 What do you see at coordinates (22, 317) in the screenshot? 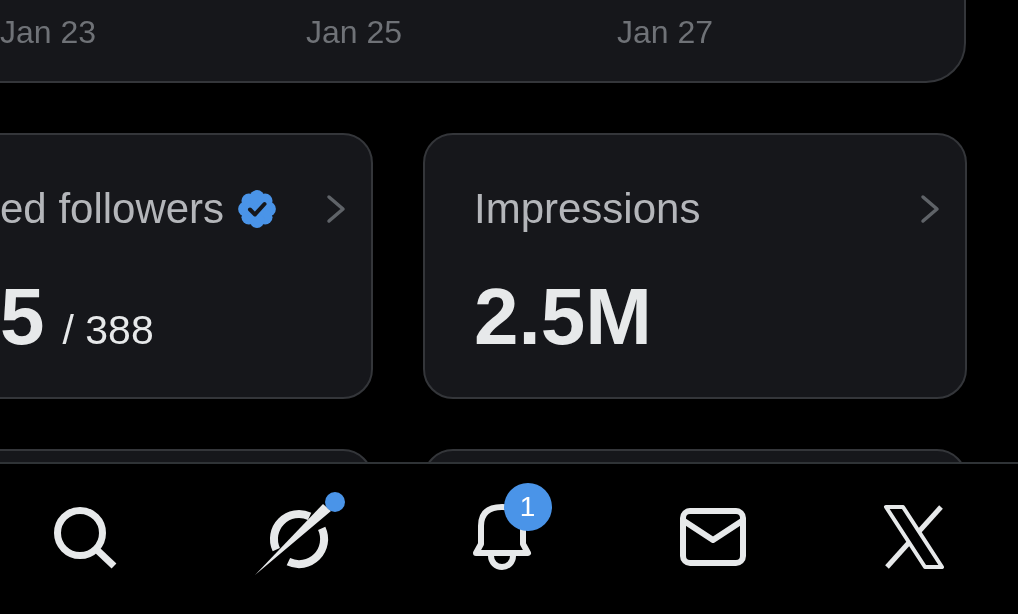
I see `stat-value: 5` at bounding box center [22, 317].